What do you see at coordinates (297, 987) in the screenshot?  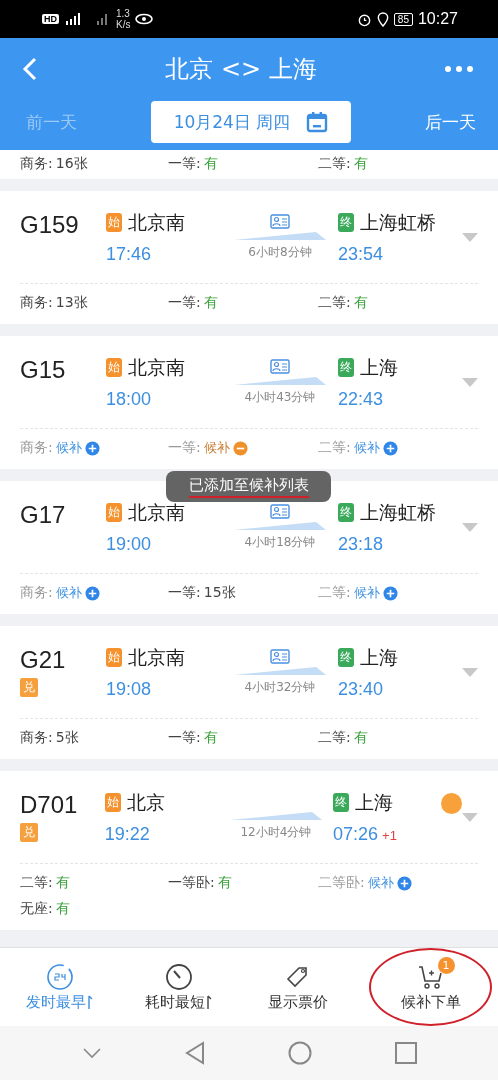 I see `toolbar-tab: 显示票价` at bounding box center [297, 987].